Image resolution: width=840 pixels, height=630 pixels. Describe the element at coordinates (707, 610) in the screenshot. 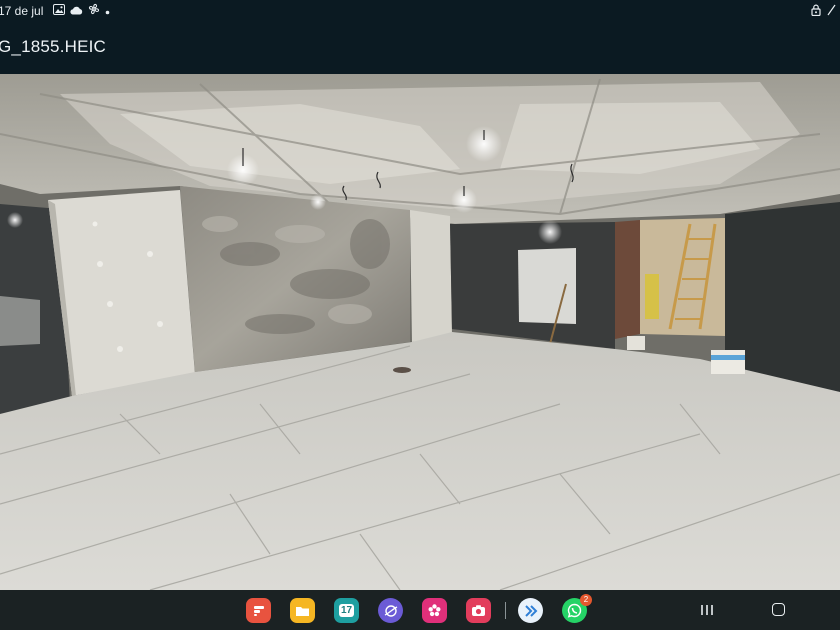

I see `recents-button` at that location.